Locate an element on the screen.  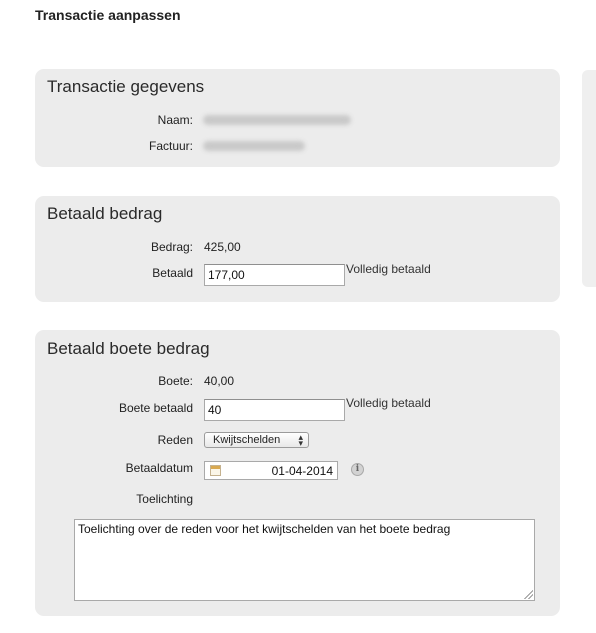
betaald-input is located at coordinates (274, 275).